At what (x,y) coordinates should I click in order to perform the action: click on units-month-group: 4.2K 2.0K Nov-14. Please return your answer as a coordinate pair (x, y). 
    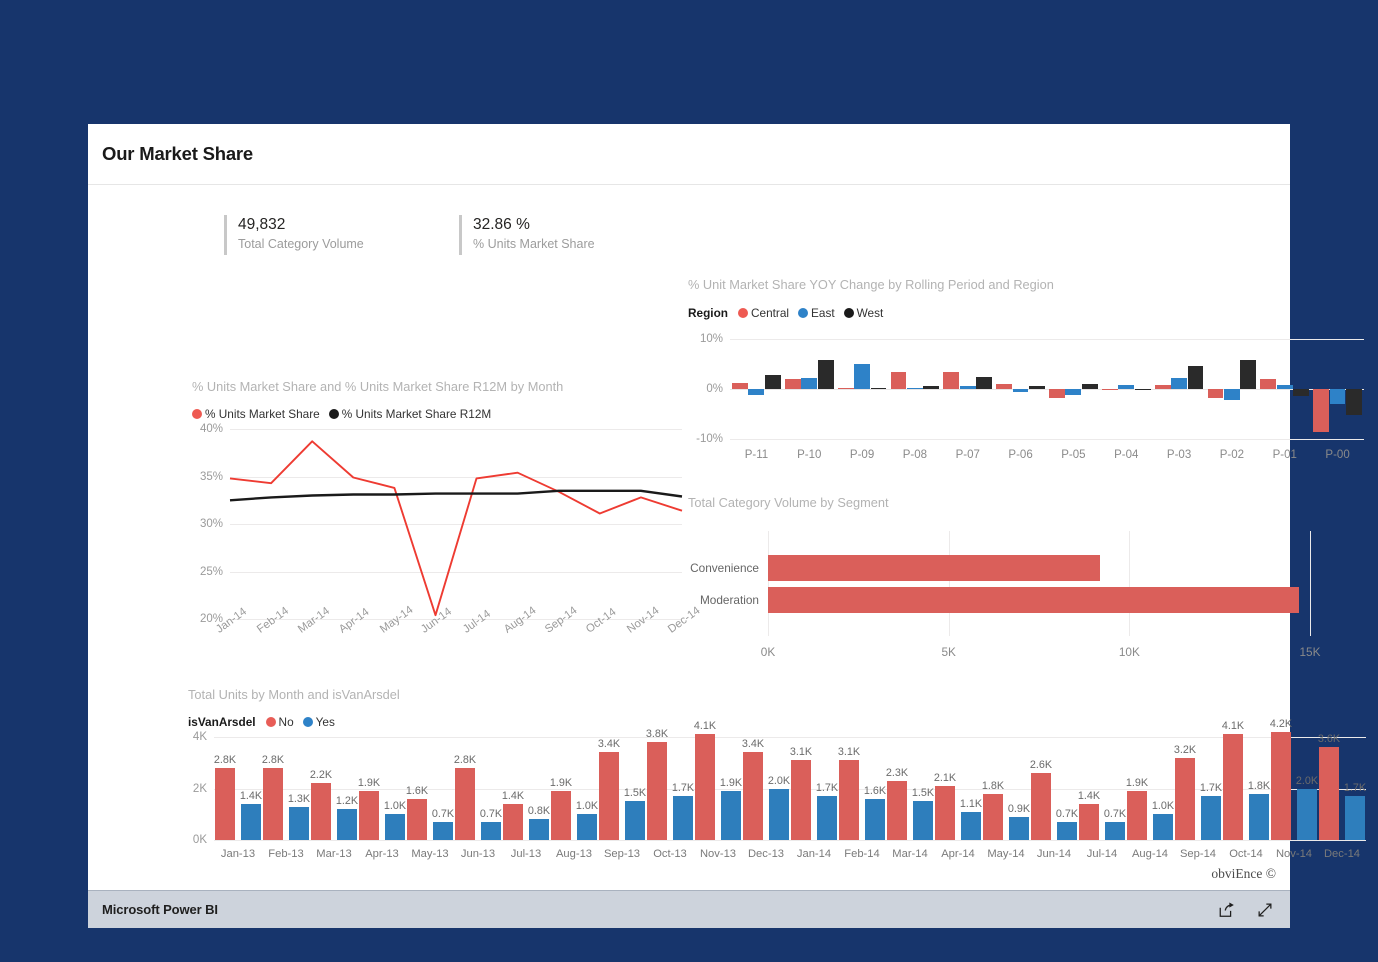
    Looking at the image, I should click on (1294, 789).